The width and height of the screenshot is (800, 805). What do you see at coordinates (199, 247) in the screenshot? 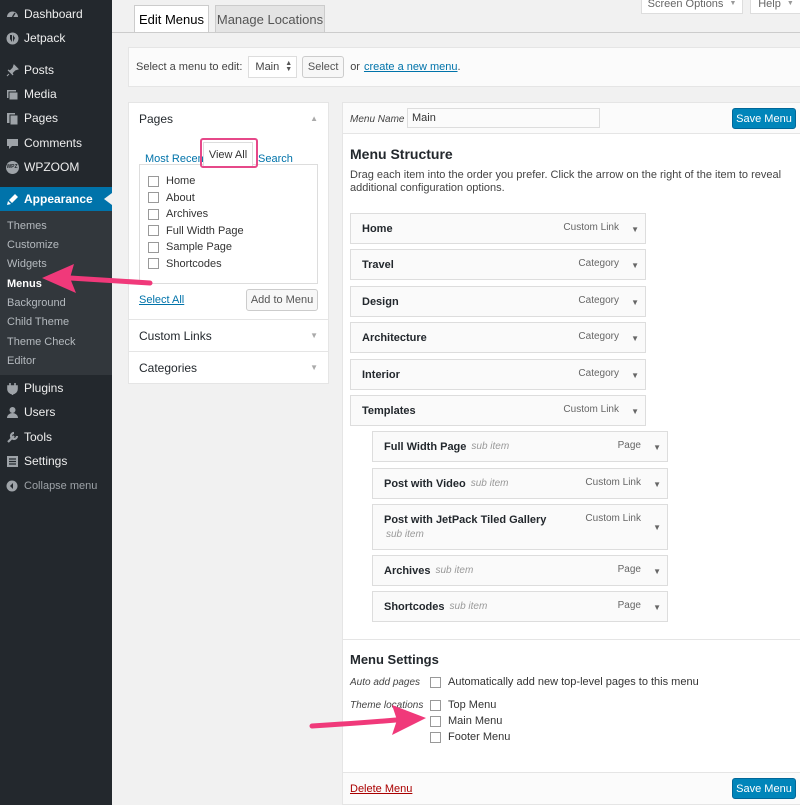
I see `page-label: Sample Page` at bounding box center [199, 247].